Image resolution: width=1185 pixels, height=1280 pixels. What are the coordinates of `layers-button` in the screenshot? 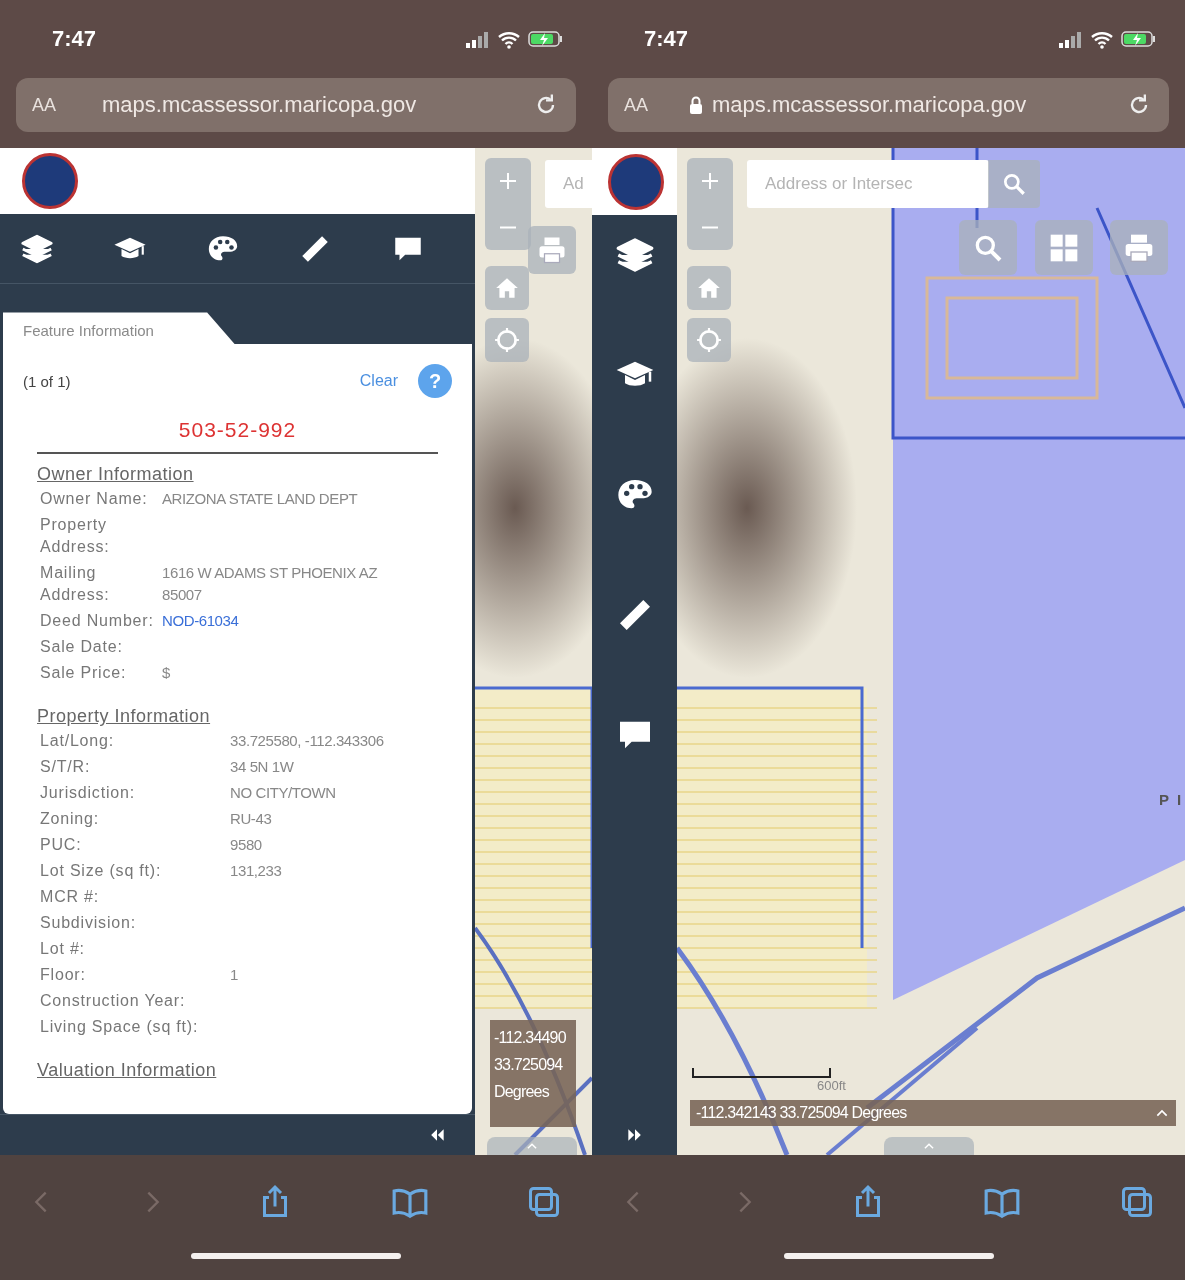 It's located at (634, 255).